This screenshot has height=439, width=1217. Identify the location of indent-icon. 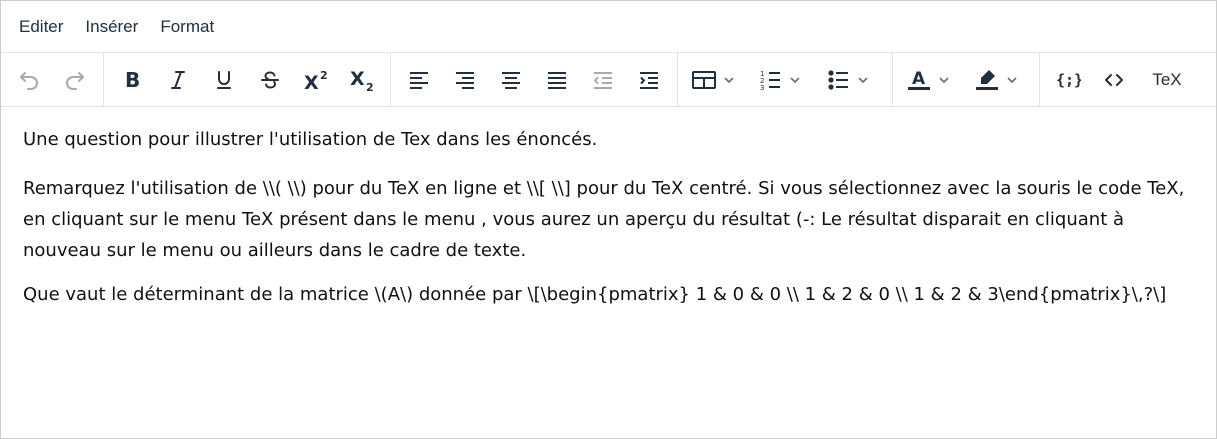
(649, 80).